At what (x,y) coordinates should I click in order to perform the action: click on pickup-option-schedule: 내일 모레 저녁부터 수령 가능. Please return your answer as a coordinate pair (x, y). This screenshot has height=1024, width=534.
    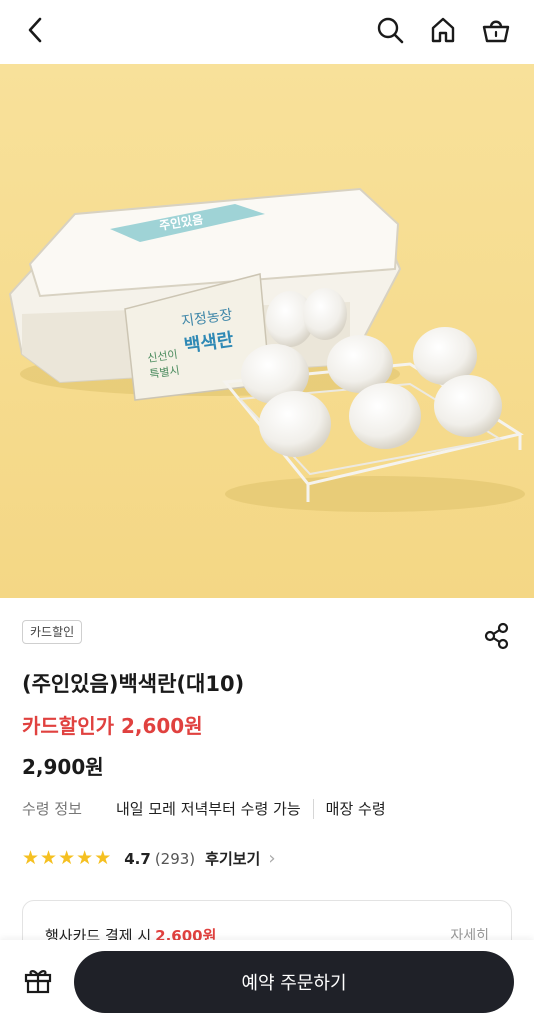
    Looking at the image, I should click on (208, 809).